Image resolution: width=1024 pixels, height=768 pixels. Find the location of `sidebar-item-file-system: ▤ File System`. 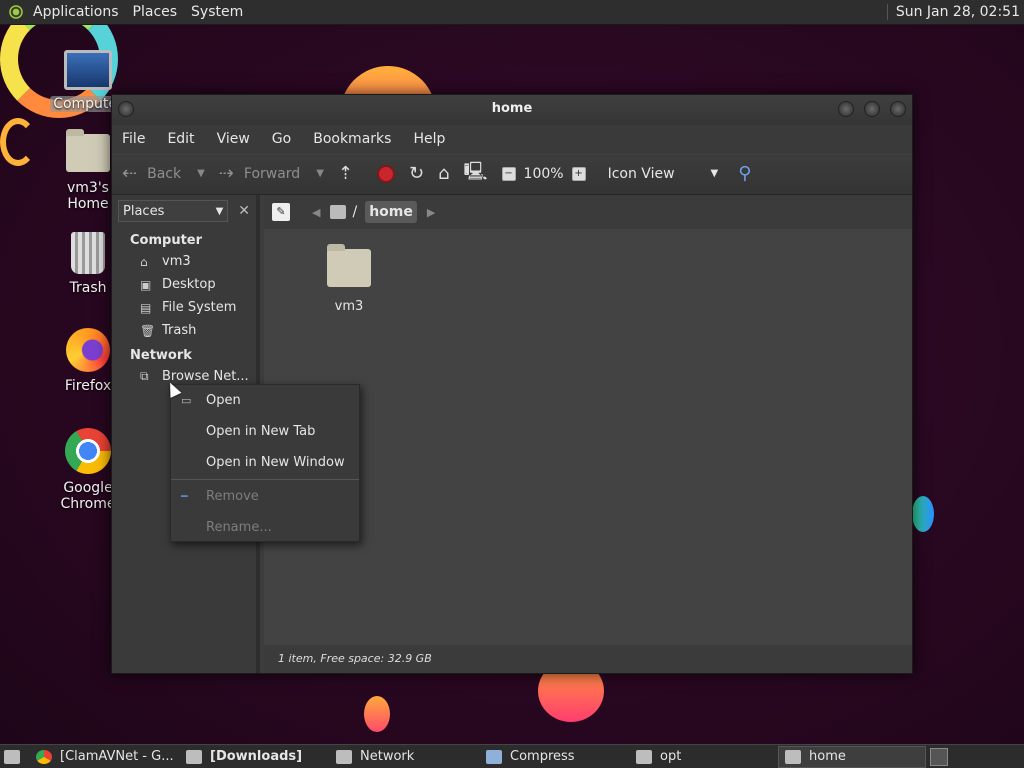

sidebar-item-file-system: ▤ File System is located at coordinates (184, 307).